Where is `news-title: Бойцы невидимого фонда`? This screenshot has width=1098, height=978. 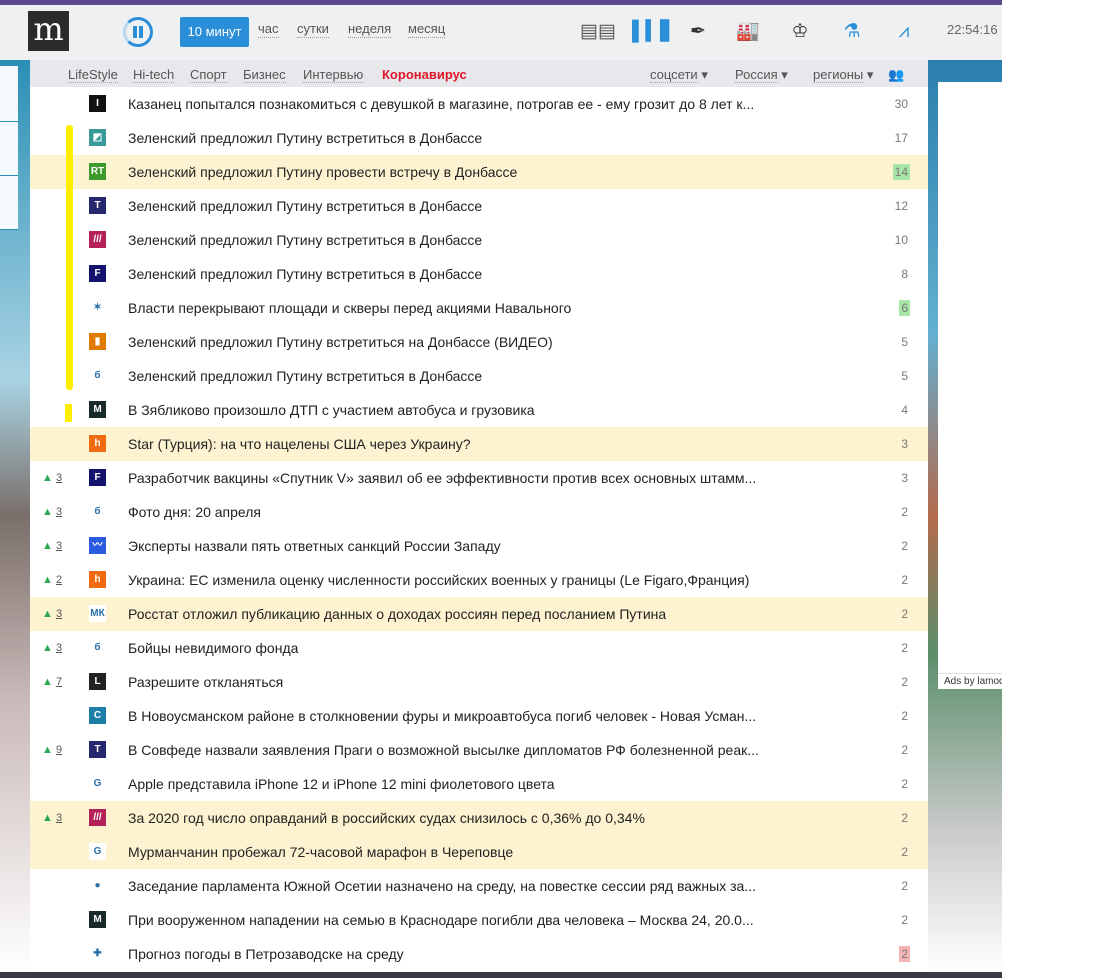
news-title: Бойцы невидимого фонда is located at coordinates (213, 648).